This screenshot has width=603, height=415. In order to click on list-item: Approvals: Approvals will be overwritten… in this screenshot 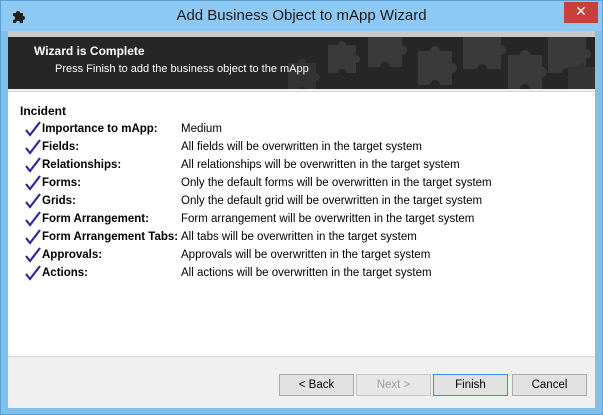, I will do `click(305, 256)`.